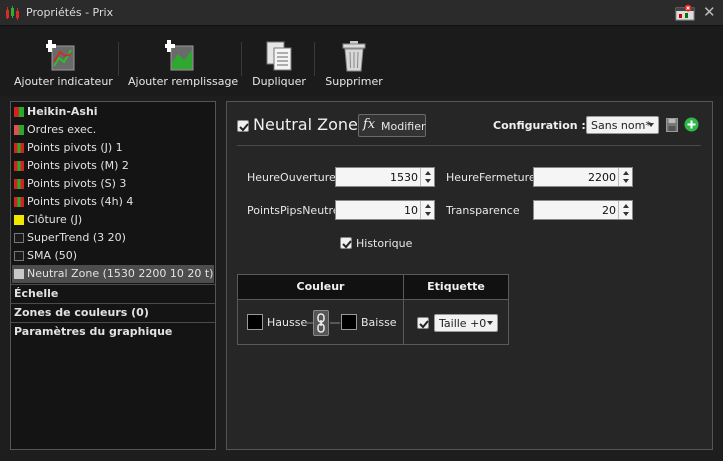 This screenshot has width=723, height=461. What do you see at coordinates (456, 287) in the screenshot?
I see `column-header-etiquette: Etiquette` at bounding box center [456, 287].